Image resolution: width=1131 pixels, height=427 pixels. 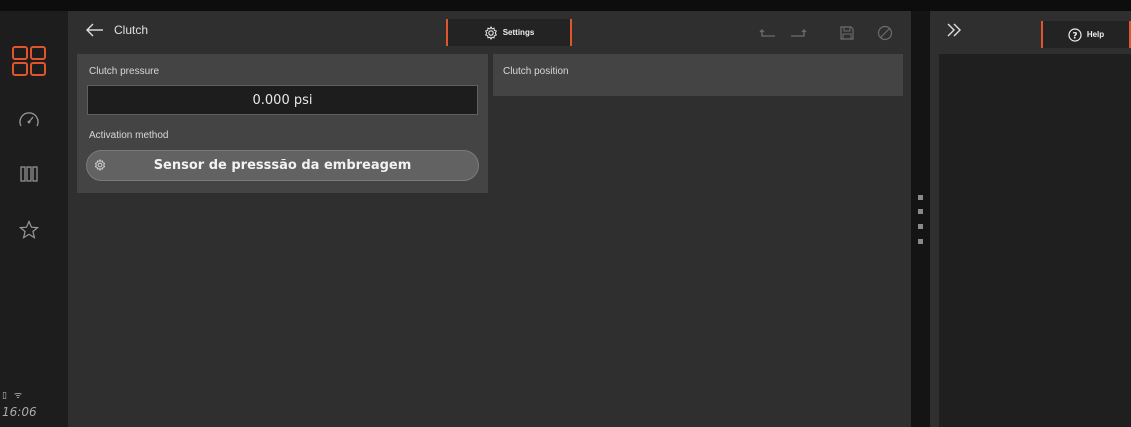 What do you see at coordinates (282, 100) in the screenshot?
I see `clutch-pressure-value: 0.000 psi` at bounding box center [282, 100].